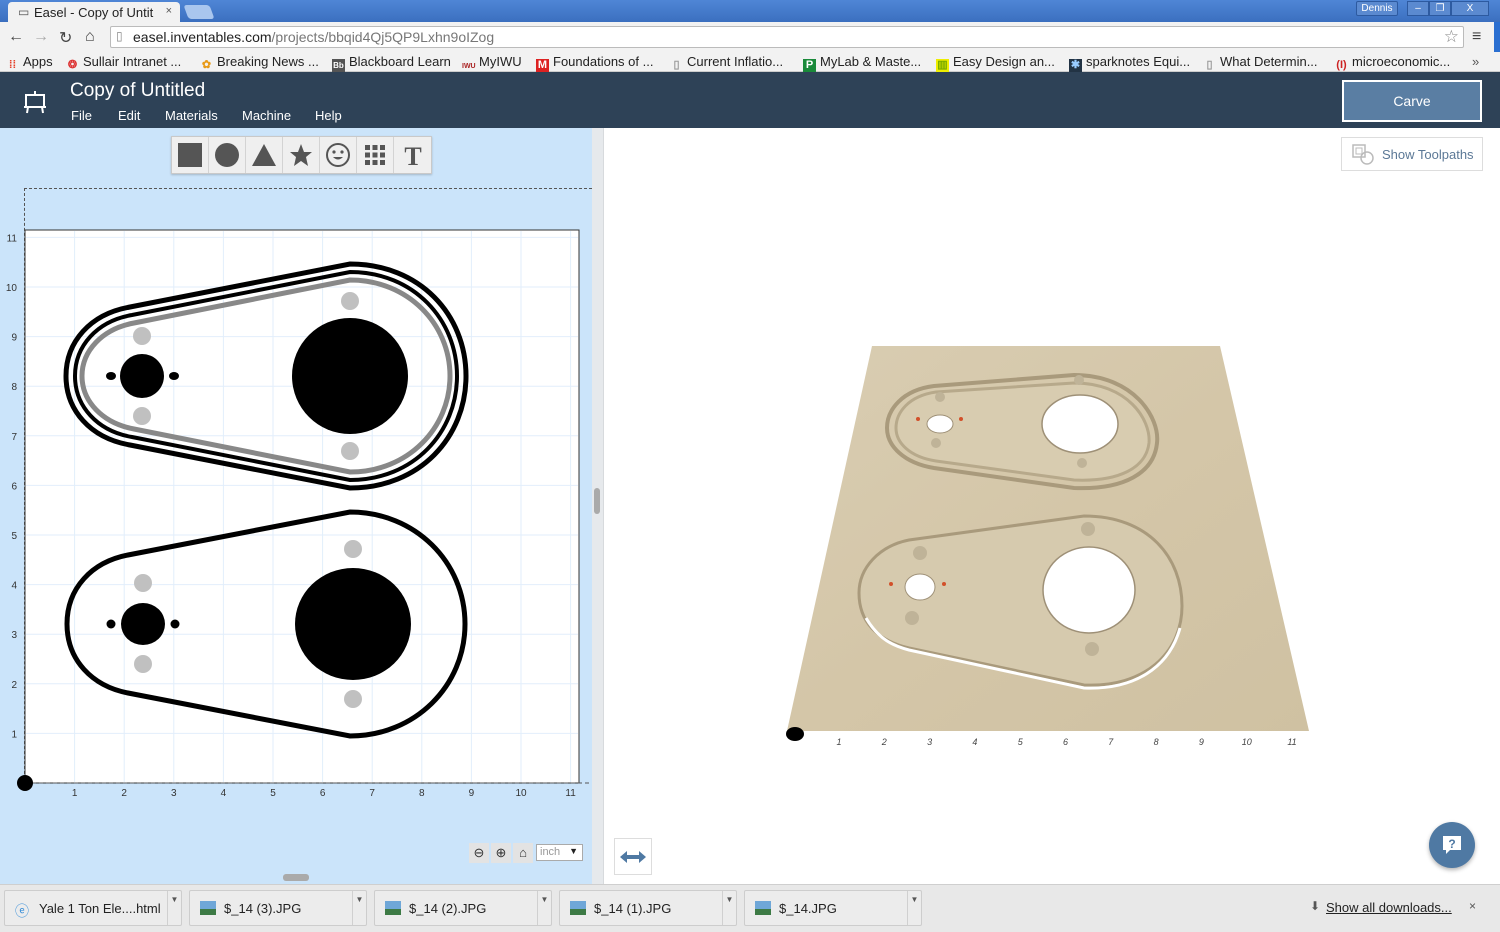  What do you see at coordinates (1470, 8) in the screenshot?
I see `close-window-button: X` at bounding box center [1470, 8].